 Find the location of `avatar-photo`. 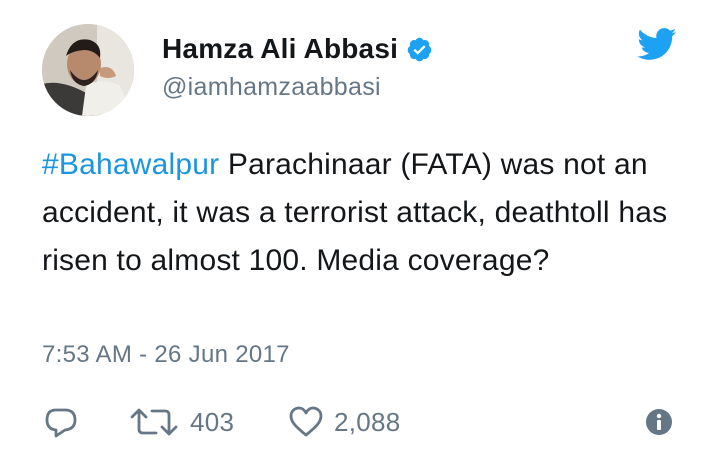

avatar-photo is located at coordinates (88, 70).